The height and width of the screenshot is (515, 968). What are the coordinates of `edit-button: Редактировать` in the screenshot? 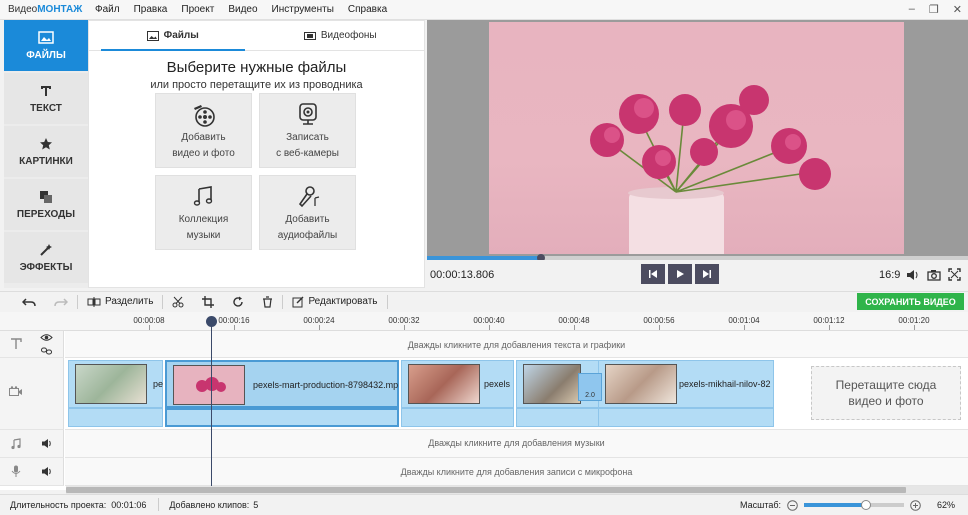 It's located at (334, 302).